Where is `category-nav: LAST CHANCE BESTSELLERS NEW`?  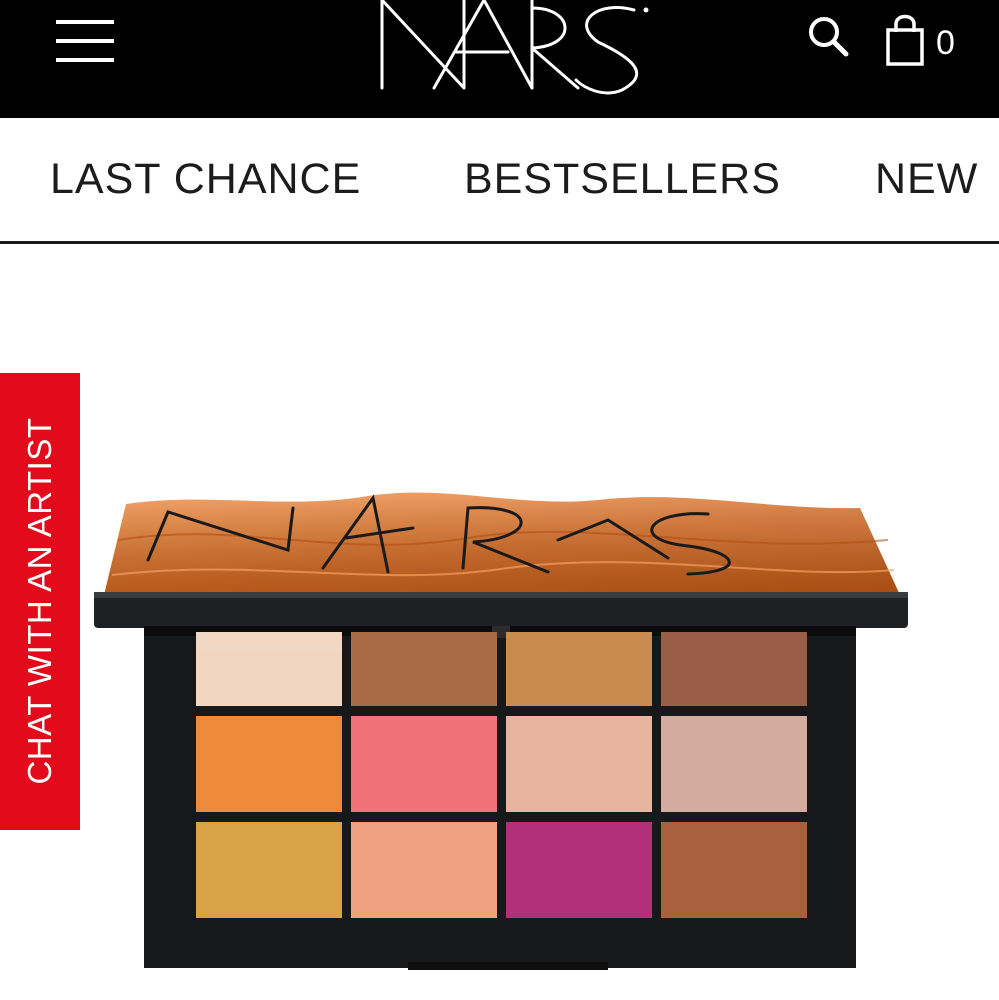 category-nav: LAST CHANCE BESTSELLERS NEW is located at coordinates (499, 181).